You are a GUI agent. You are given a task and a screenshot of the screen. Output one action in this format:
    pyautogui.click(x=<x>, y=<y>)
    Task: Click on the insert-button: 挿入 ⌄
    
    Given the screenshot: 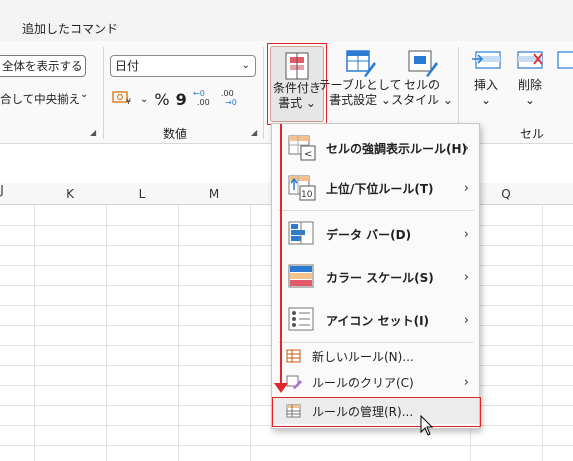 What is the action you would take?
    pyautogui.click(x=486, y=78)
    